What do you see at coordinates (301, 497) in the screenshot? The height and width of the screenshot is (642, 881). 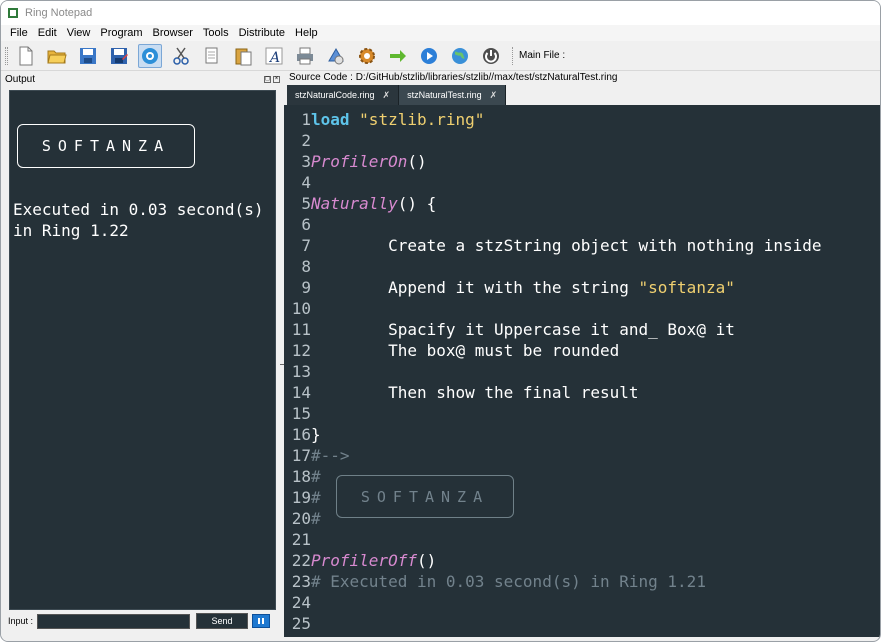 I see `line-number: 19` at bounding box center [301, 497].